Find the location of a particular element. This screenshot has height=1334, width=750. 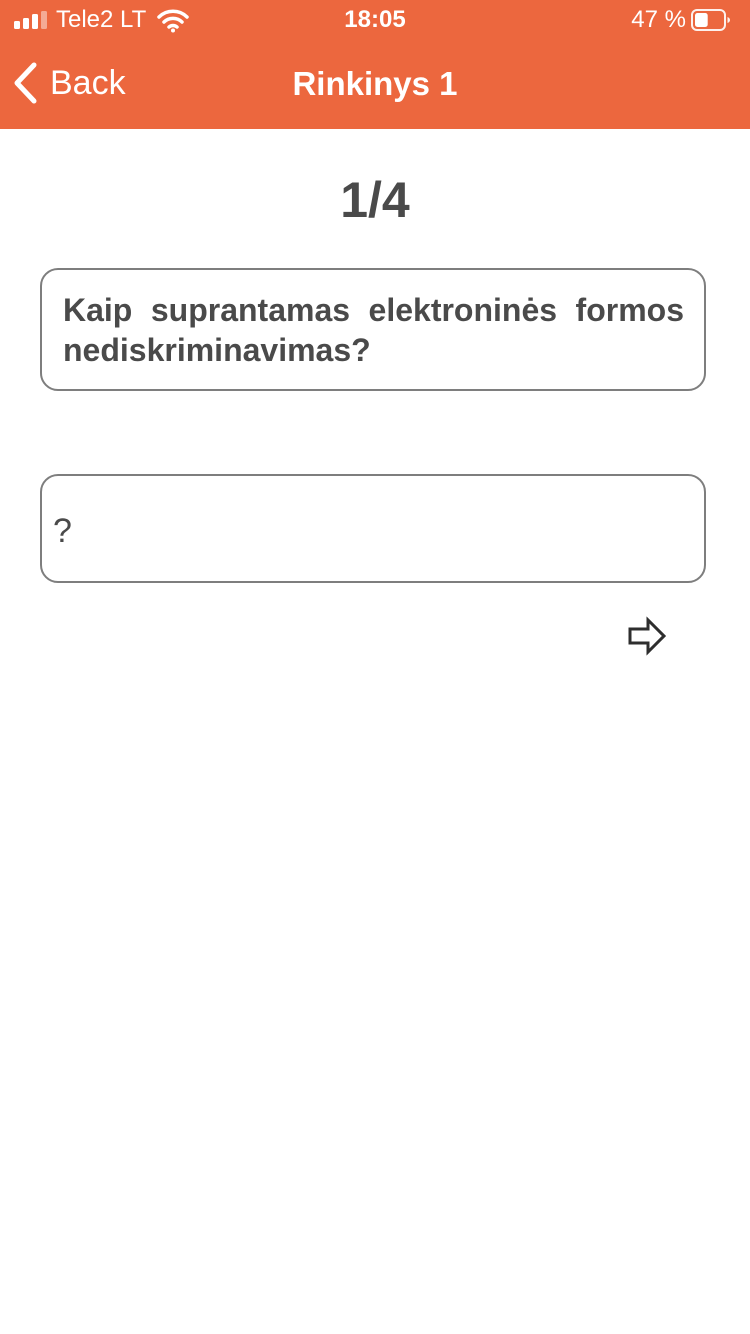

header: Tele2 LT 18:05 47 % Back Rinkinys 1 is located at coordinates (375, 64).